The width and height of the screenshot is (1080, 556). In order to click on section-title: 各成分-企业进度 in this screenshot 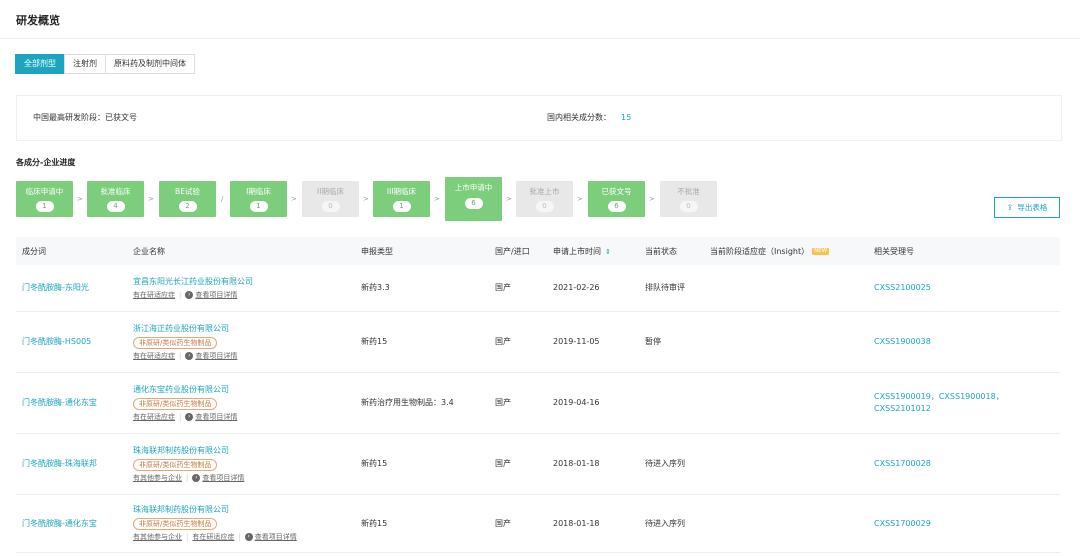, I will do `click(46, 162)`.